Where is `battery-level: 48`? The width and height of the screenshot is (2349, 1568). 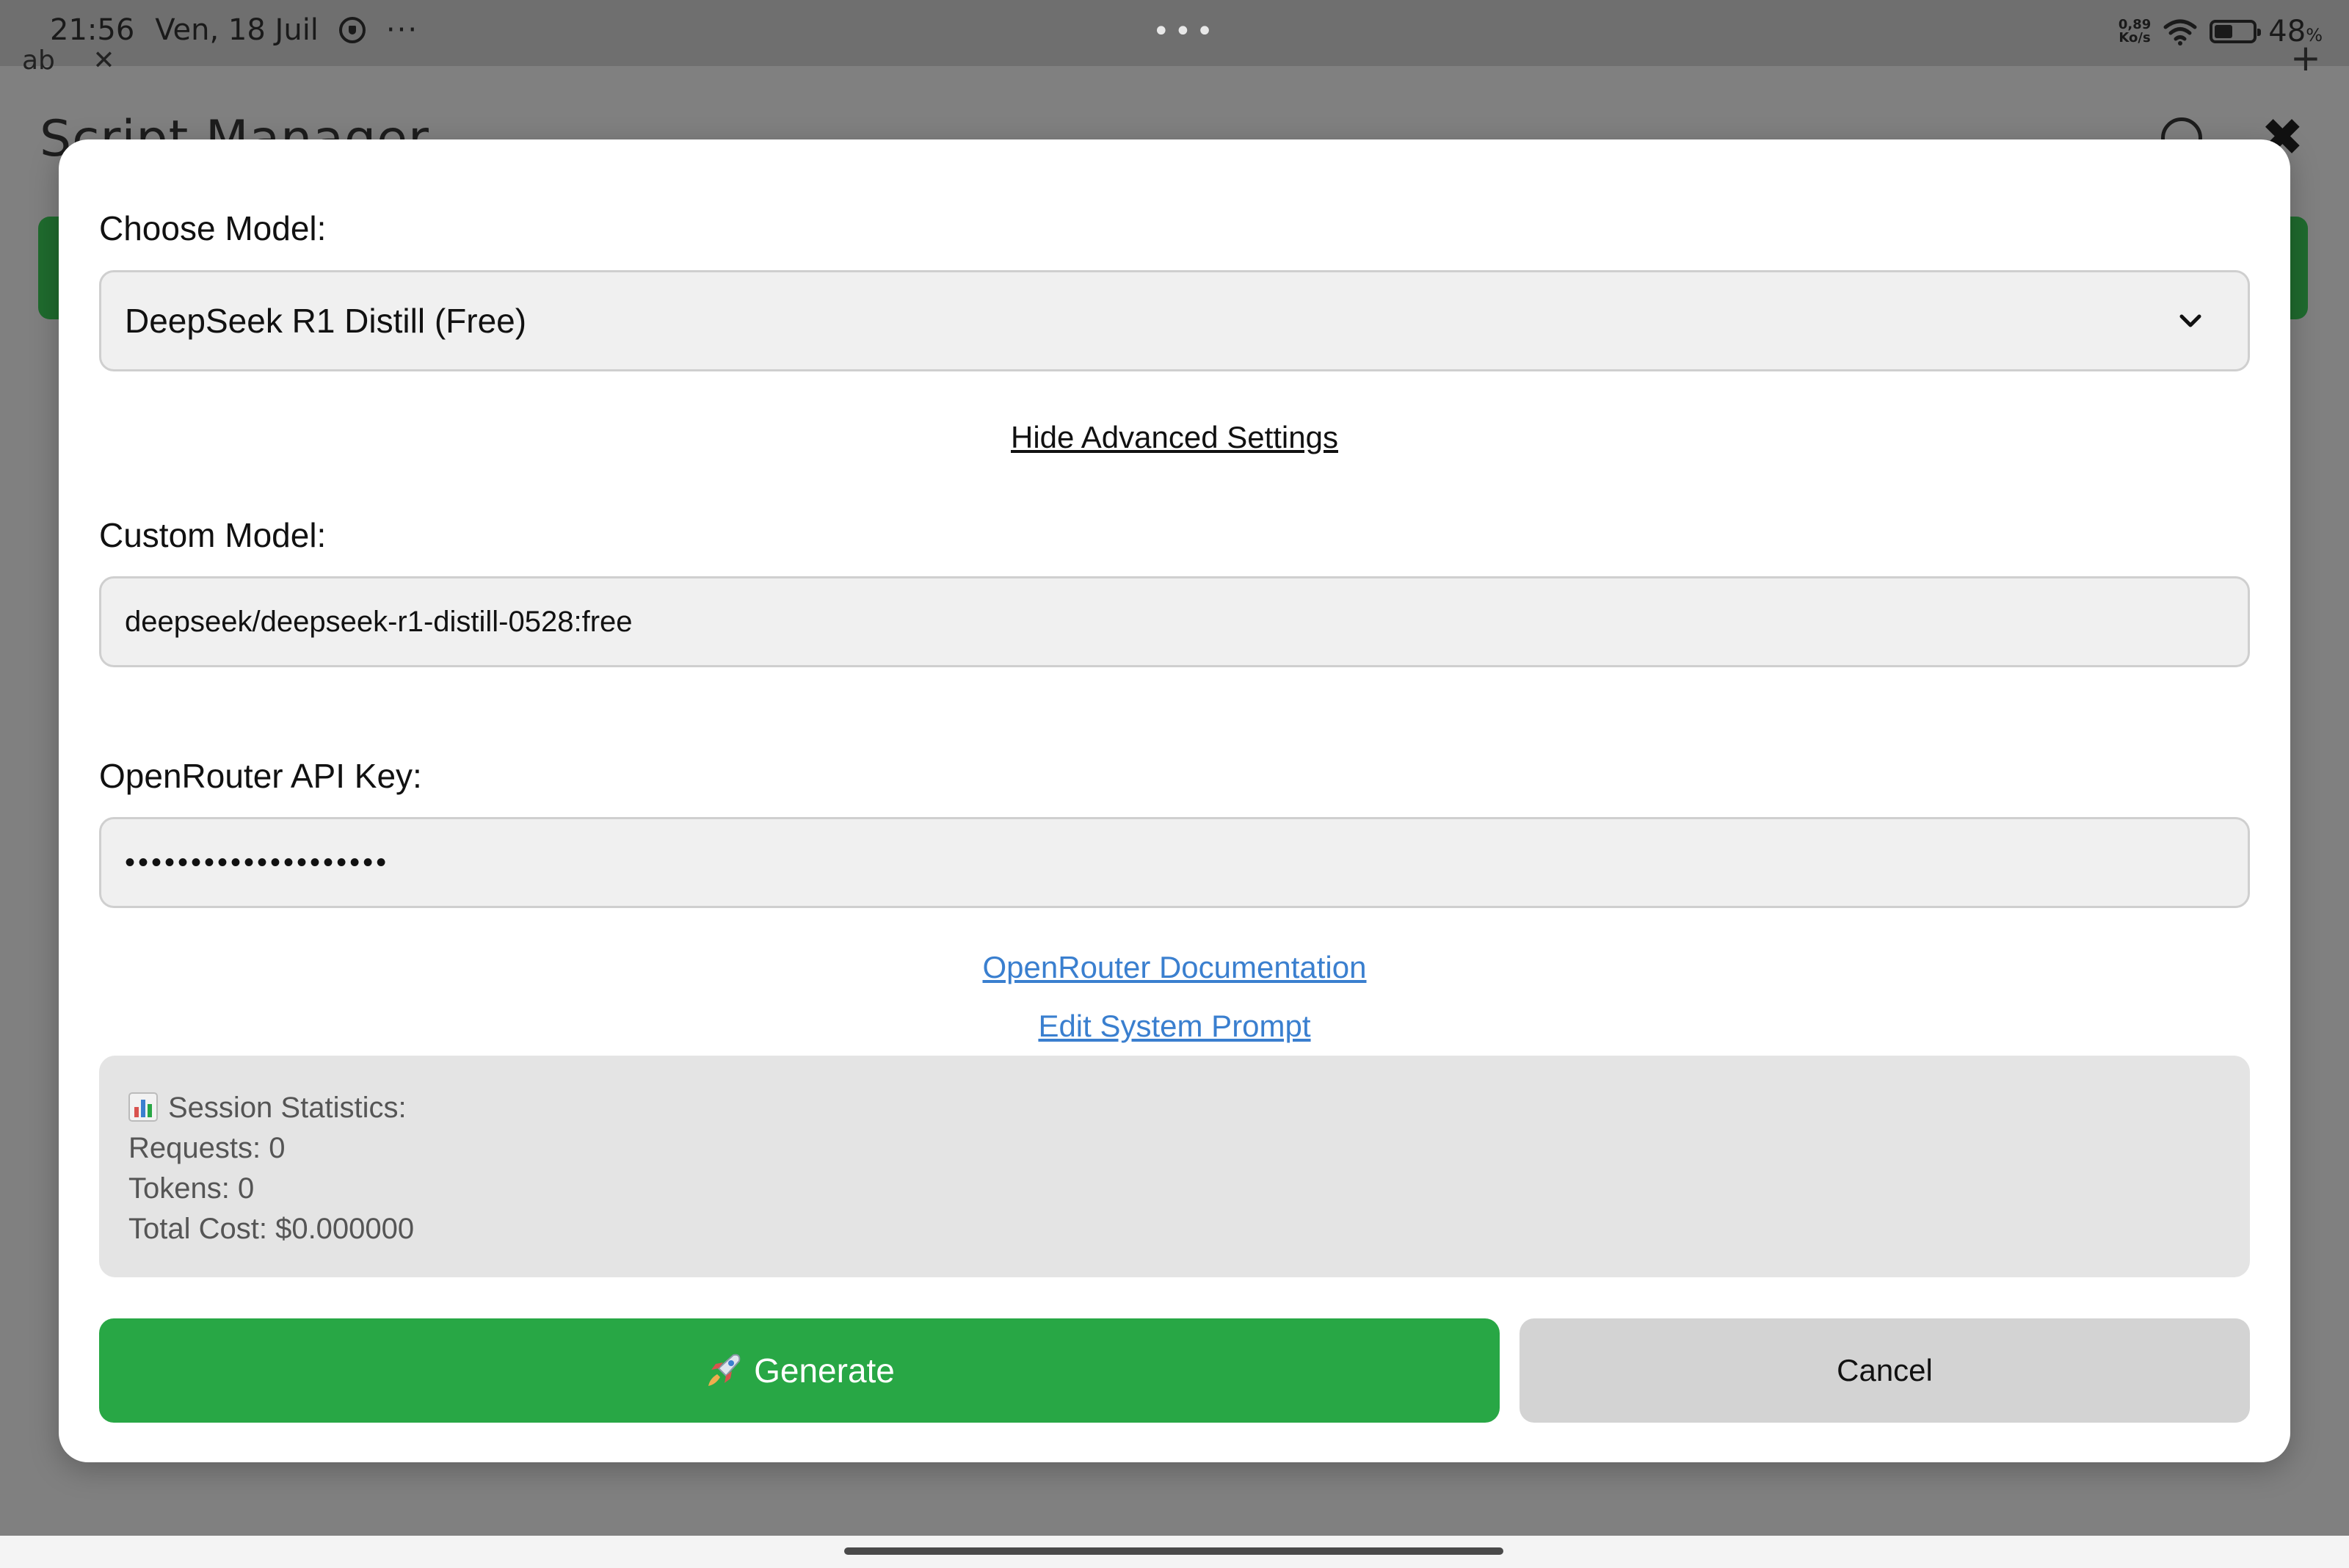
battery-level: 48 is located at coordinates (2287, 31).